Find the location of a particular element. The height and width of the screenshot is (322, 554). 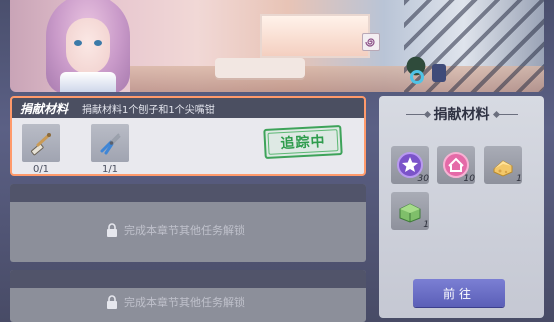

panel-title: 捐献材料 is located at coordinates (461, 115).